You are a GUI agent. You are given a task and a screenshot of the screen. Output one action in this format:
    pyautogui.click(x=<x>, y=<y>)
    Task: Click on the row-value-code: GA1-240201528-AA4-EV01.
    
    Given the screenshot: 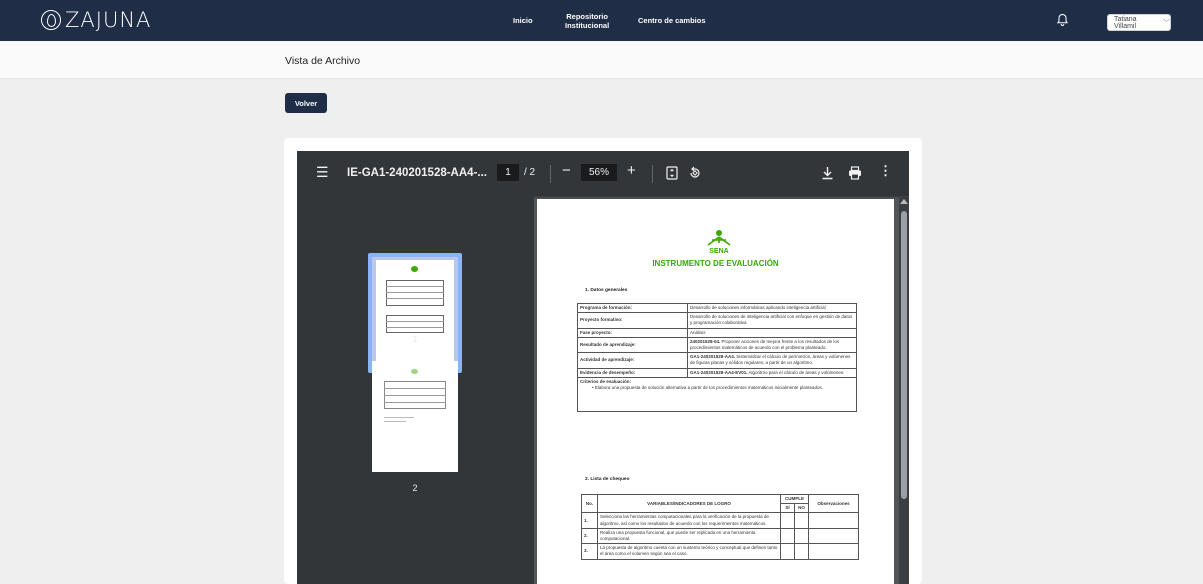 What is the action you would take?
    pyautogui.click(x=719, y=372)
    